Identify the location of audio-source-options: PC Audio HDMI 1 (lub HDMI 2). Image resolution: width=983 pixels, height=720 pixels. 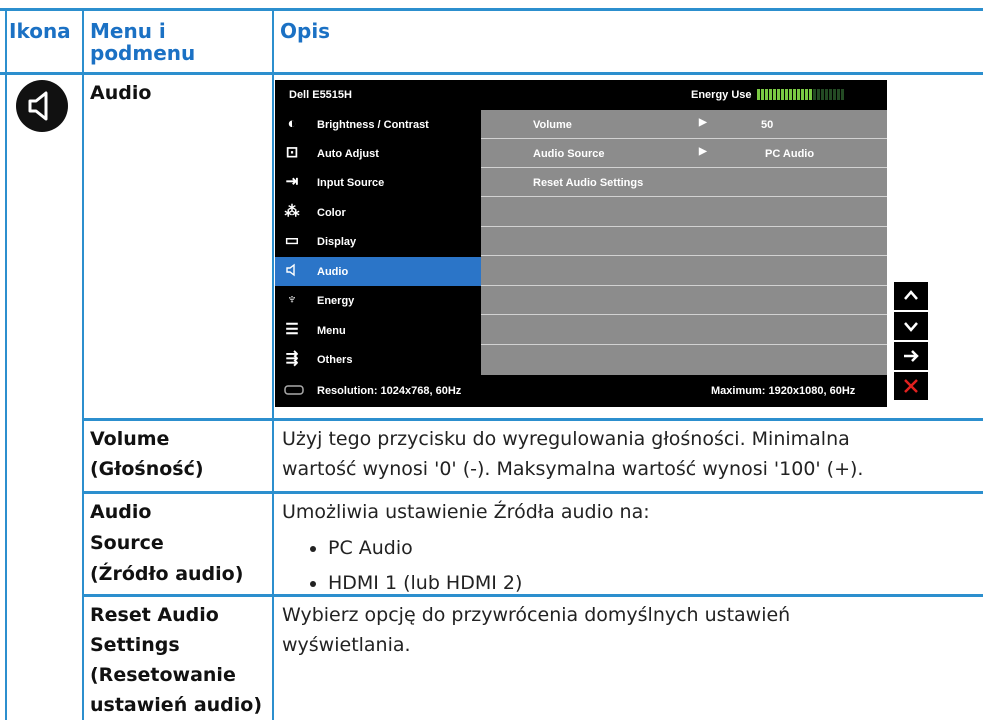
(632, 566).